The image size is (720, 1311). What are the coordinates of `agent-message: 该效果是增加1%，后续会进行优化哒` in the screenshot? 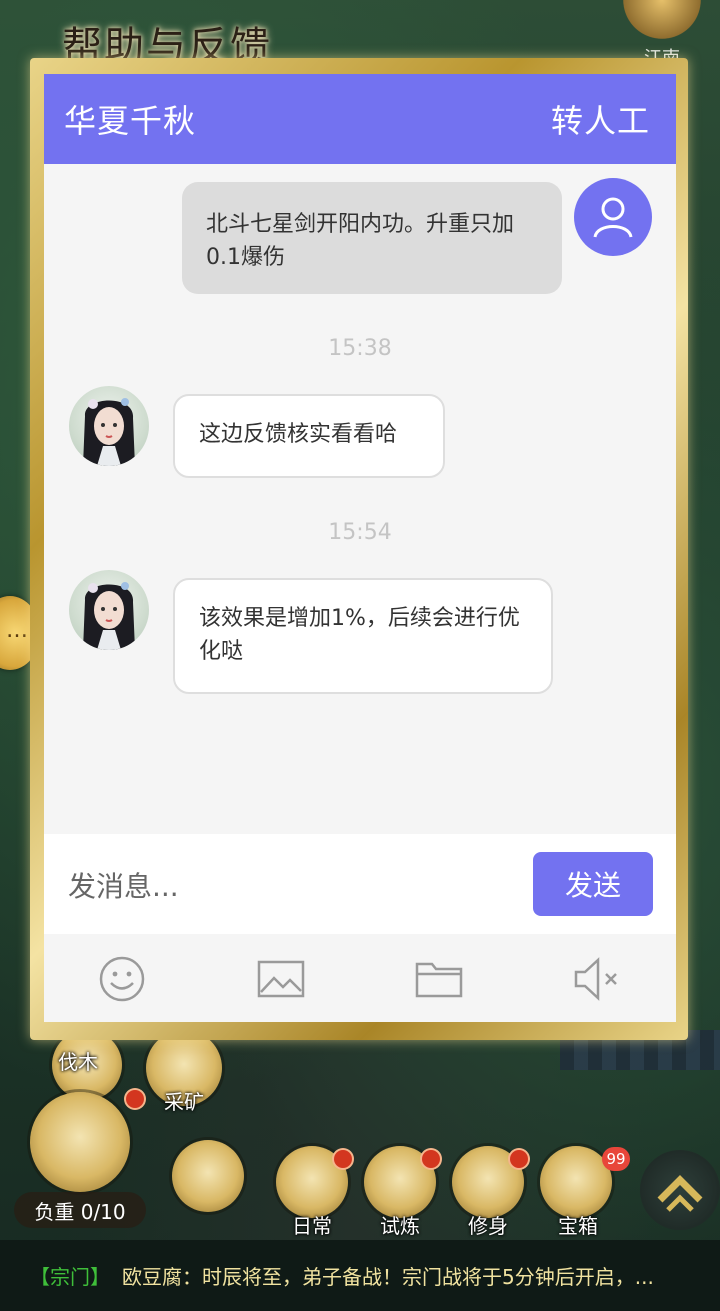 It's located at (363, 636).